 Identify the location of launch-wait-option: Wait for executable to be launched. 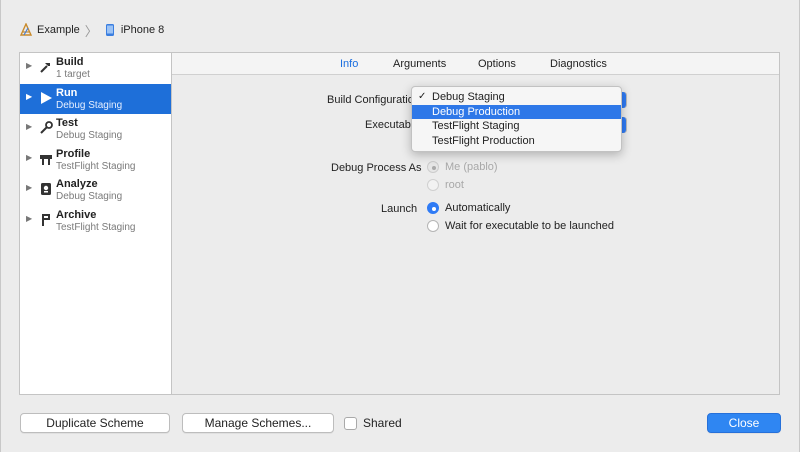
(520, 226).